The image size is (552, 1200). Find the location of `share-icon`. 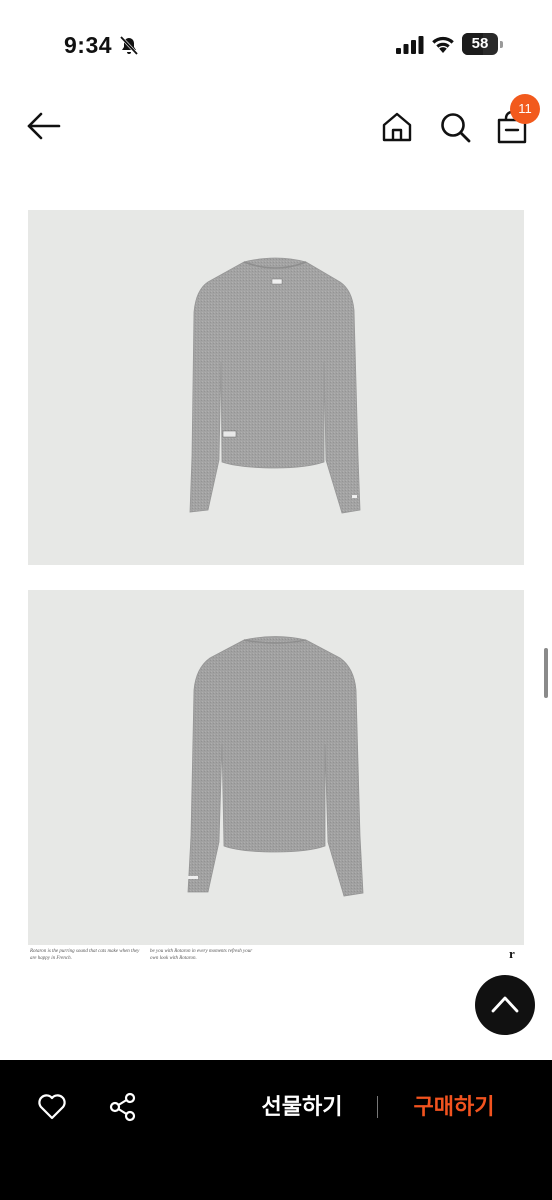

share-icon is located at coordinates (123, 1107).